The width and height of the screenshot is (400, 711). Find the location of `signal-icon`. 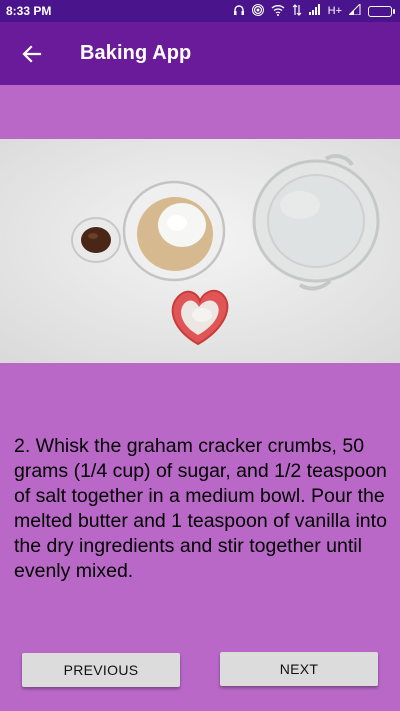

signal-icon is located at coordinates (314, 11).